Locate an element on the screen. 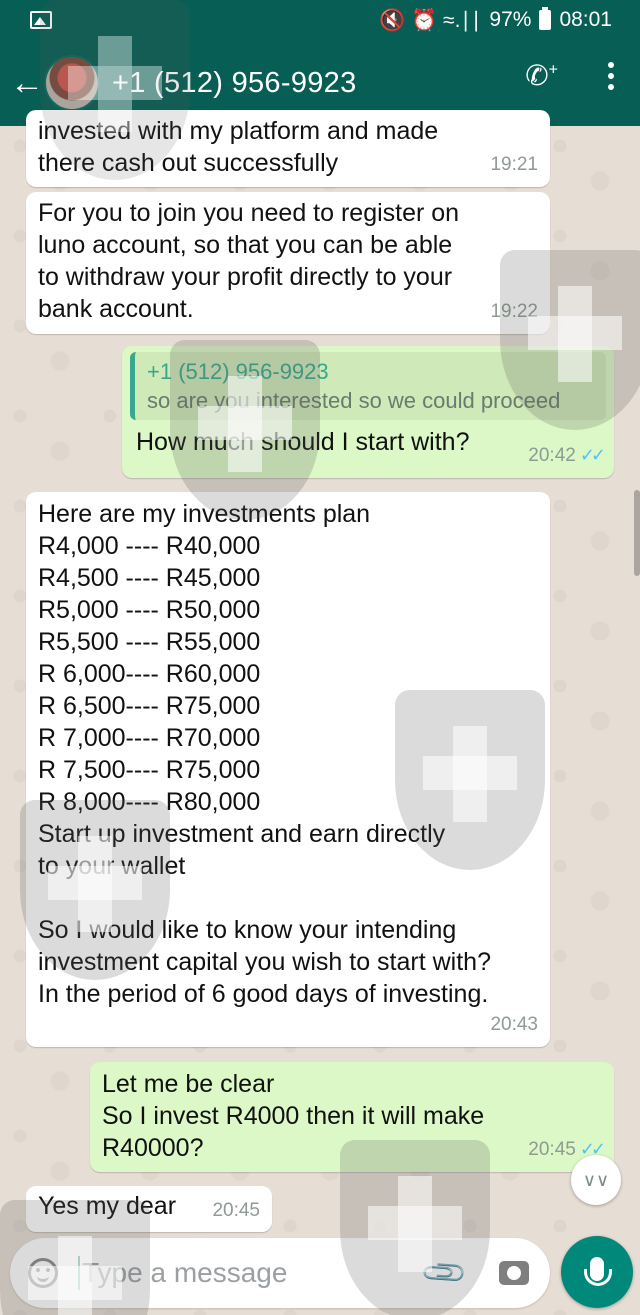 Image resolution: width=640 pixels, height=1315 pixels. emoji-icon is located at coordinates (43, 1273).